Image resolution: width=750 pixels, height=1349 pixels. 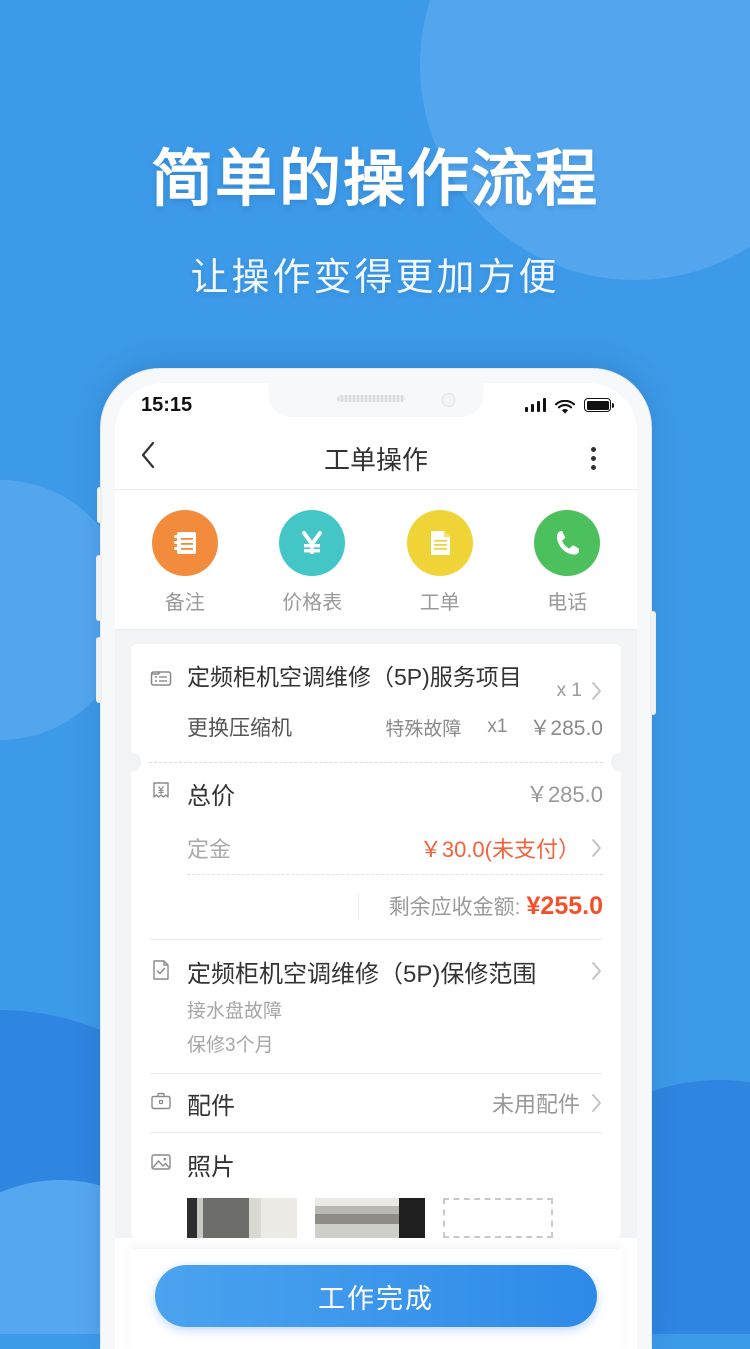 What do you see at coordinates (376, 907) in the screenshot?
I see `remaining-amount-row: 剩余应收金额: ¥255.0` at bounding box center [376, 907].